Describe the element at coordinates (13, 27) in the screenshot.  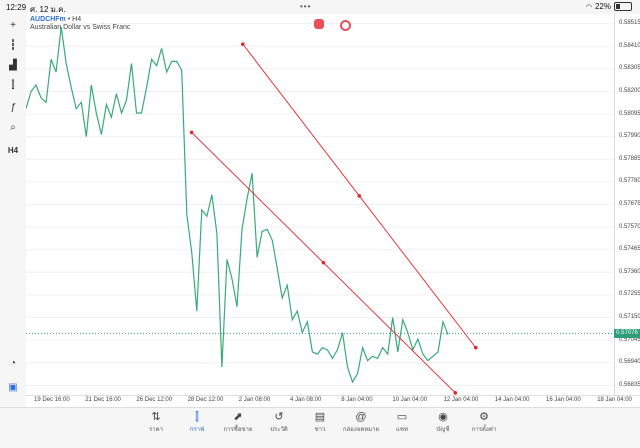
I see `crosshair-icon: +` at that location.